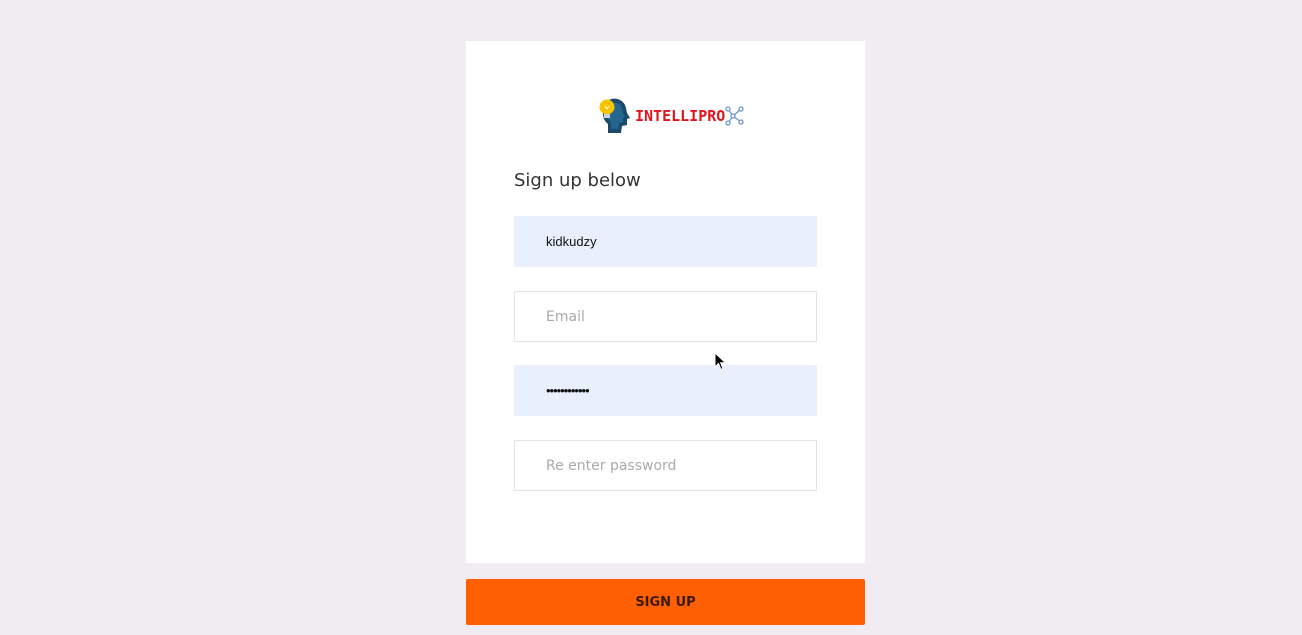  Describe the element at coordinates (680, 116) in the screenshot. I see `brand-name: INTELLIPRO` at that location.